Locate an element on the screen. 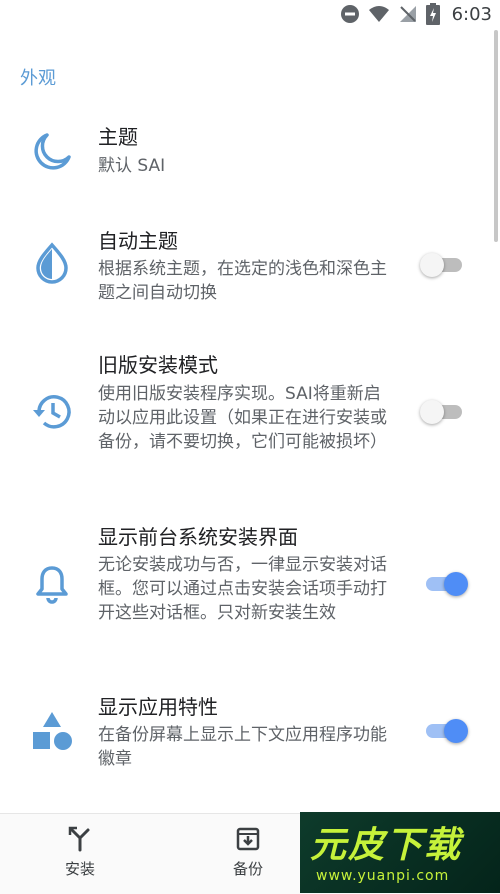 The height and width of the screenshot is (894, 500). legacy-install-switch is located at coordinates (443, 412).